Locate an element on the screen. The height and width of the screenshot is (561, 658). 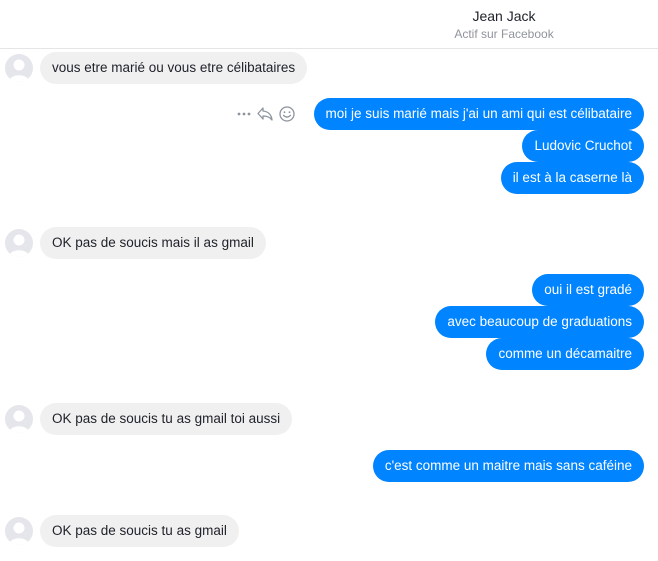
message-row: c'est comme un maitre mais sans caféine is located at coordinates (329, 466).